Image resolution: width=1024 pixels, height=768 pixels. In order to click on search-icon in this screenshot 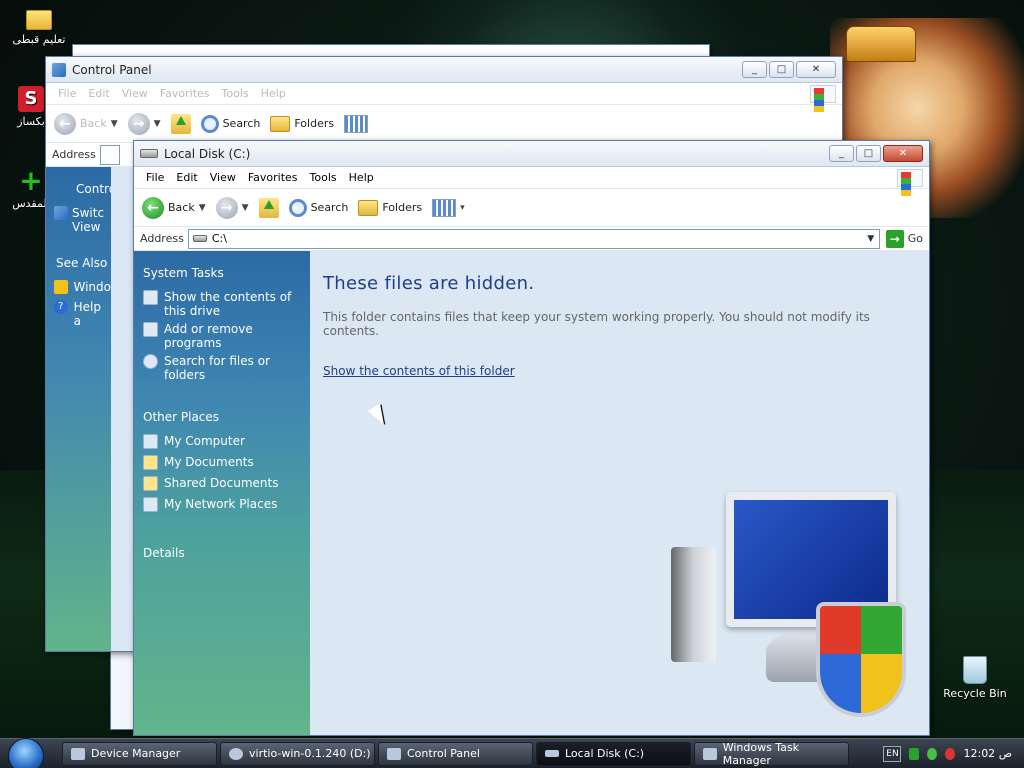, I will do `click(297, 207)`.